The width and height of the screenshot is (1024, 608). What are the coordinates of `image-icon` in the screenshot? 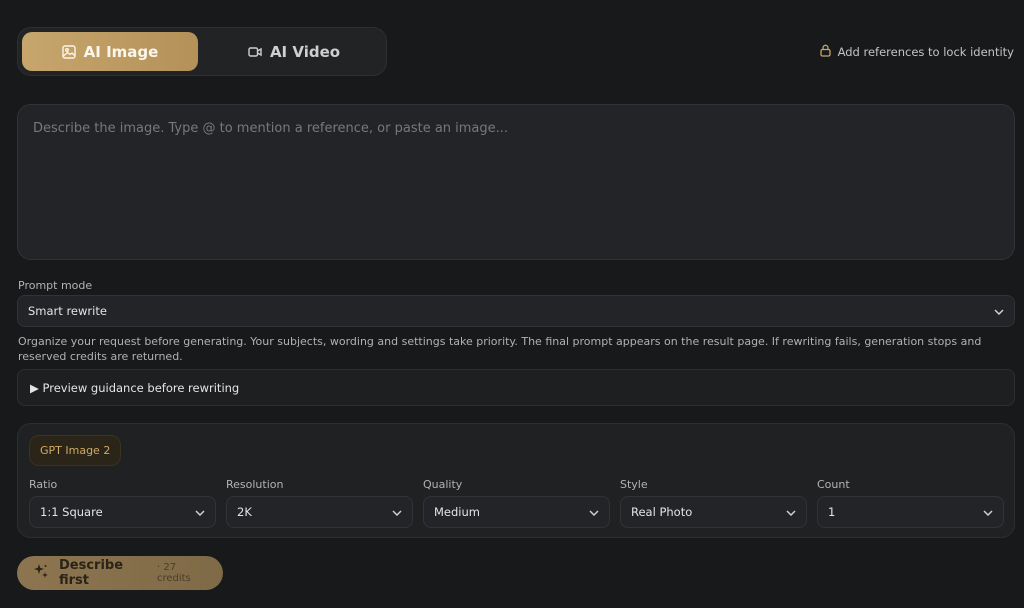 It's located at (68, 51).